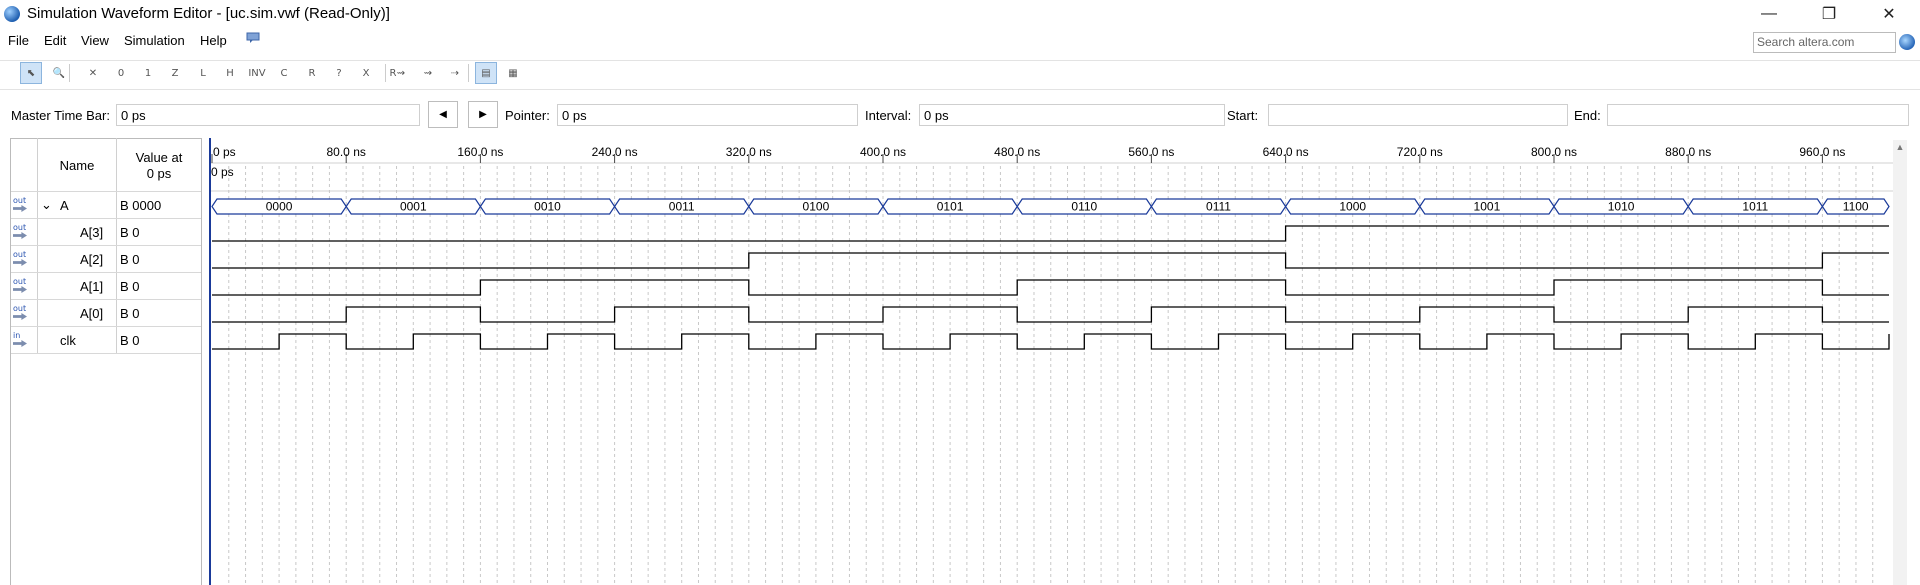 The height and width of the screenshot is (585, 1920). I want to click on run-functional-simulation-icon: ⇝, so click(401, 73).